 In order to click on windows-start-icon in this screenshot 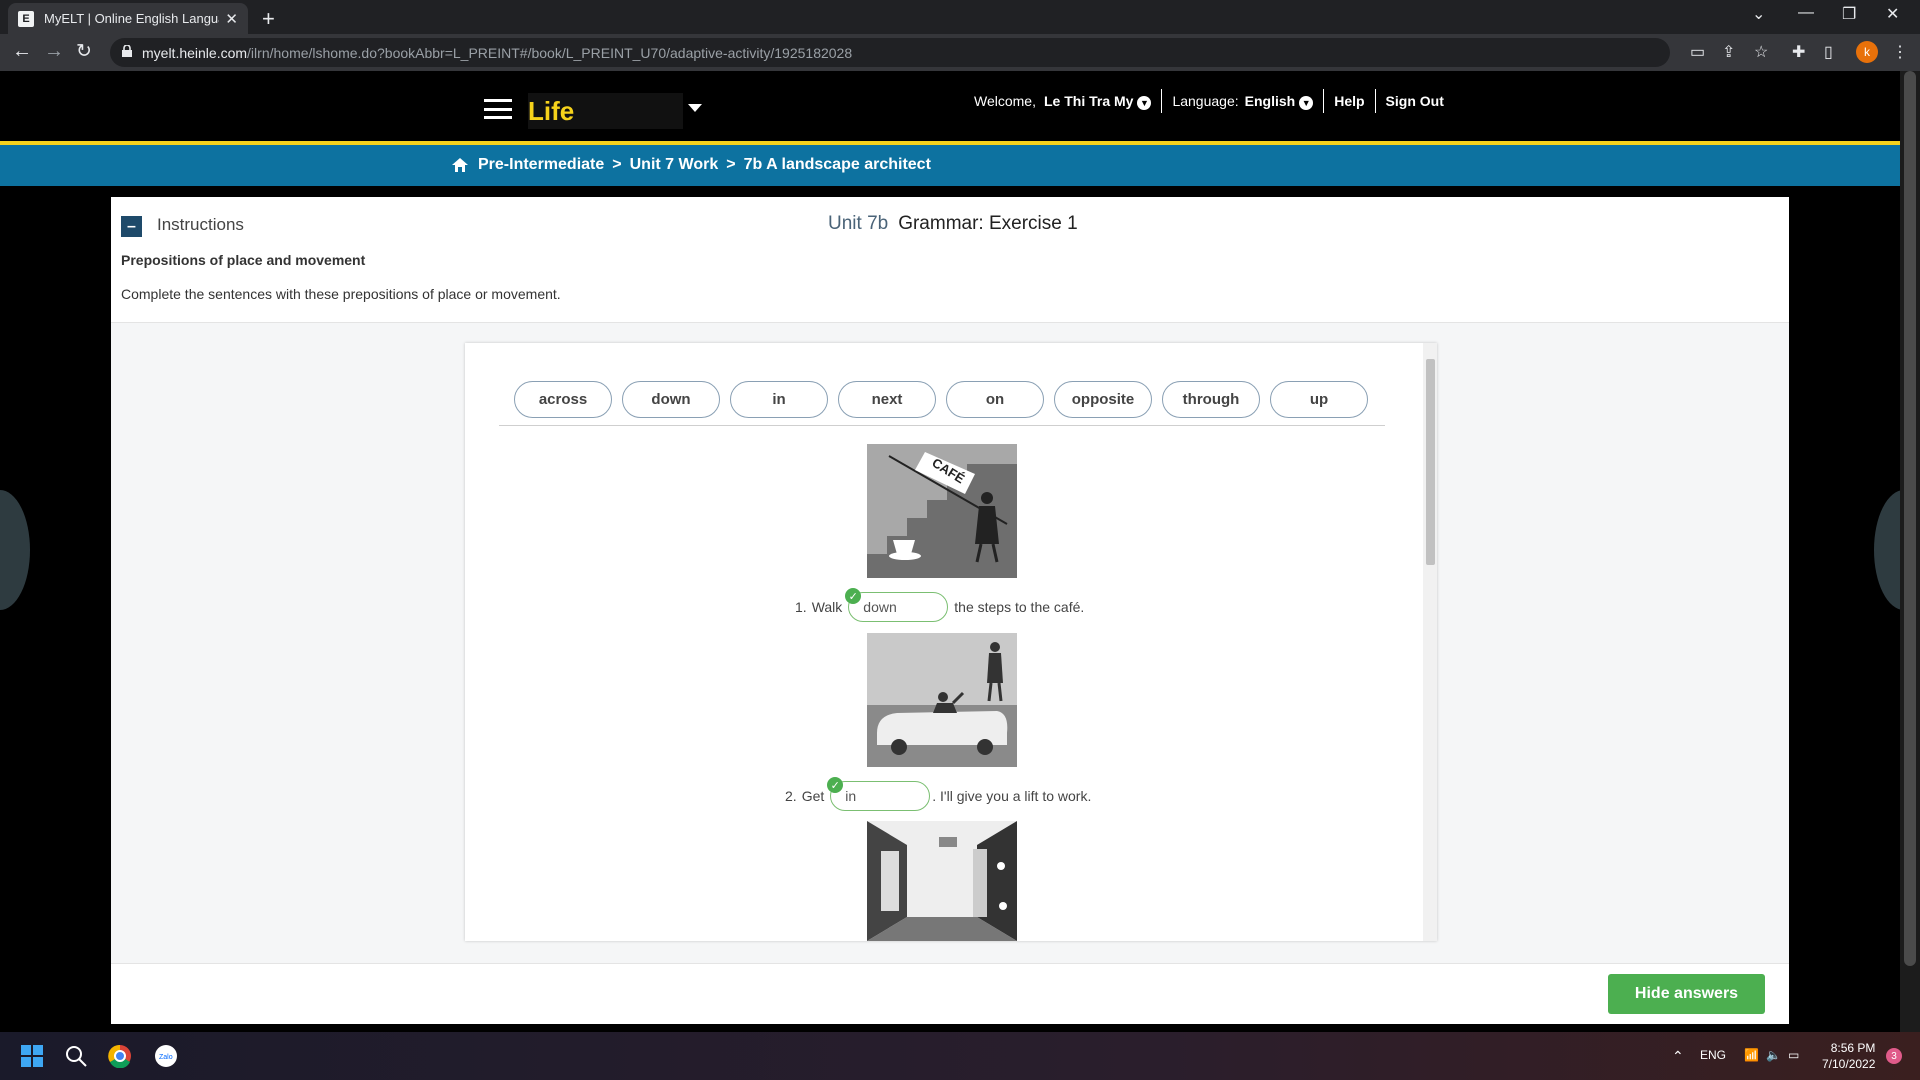, I will do `click(32, 1056)`.